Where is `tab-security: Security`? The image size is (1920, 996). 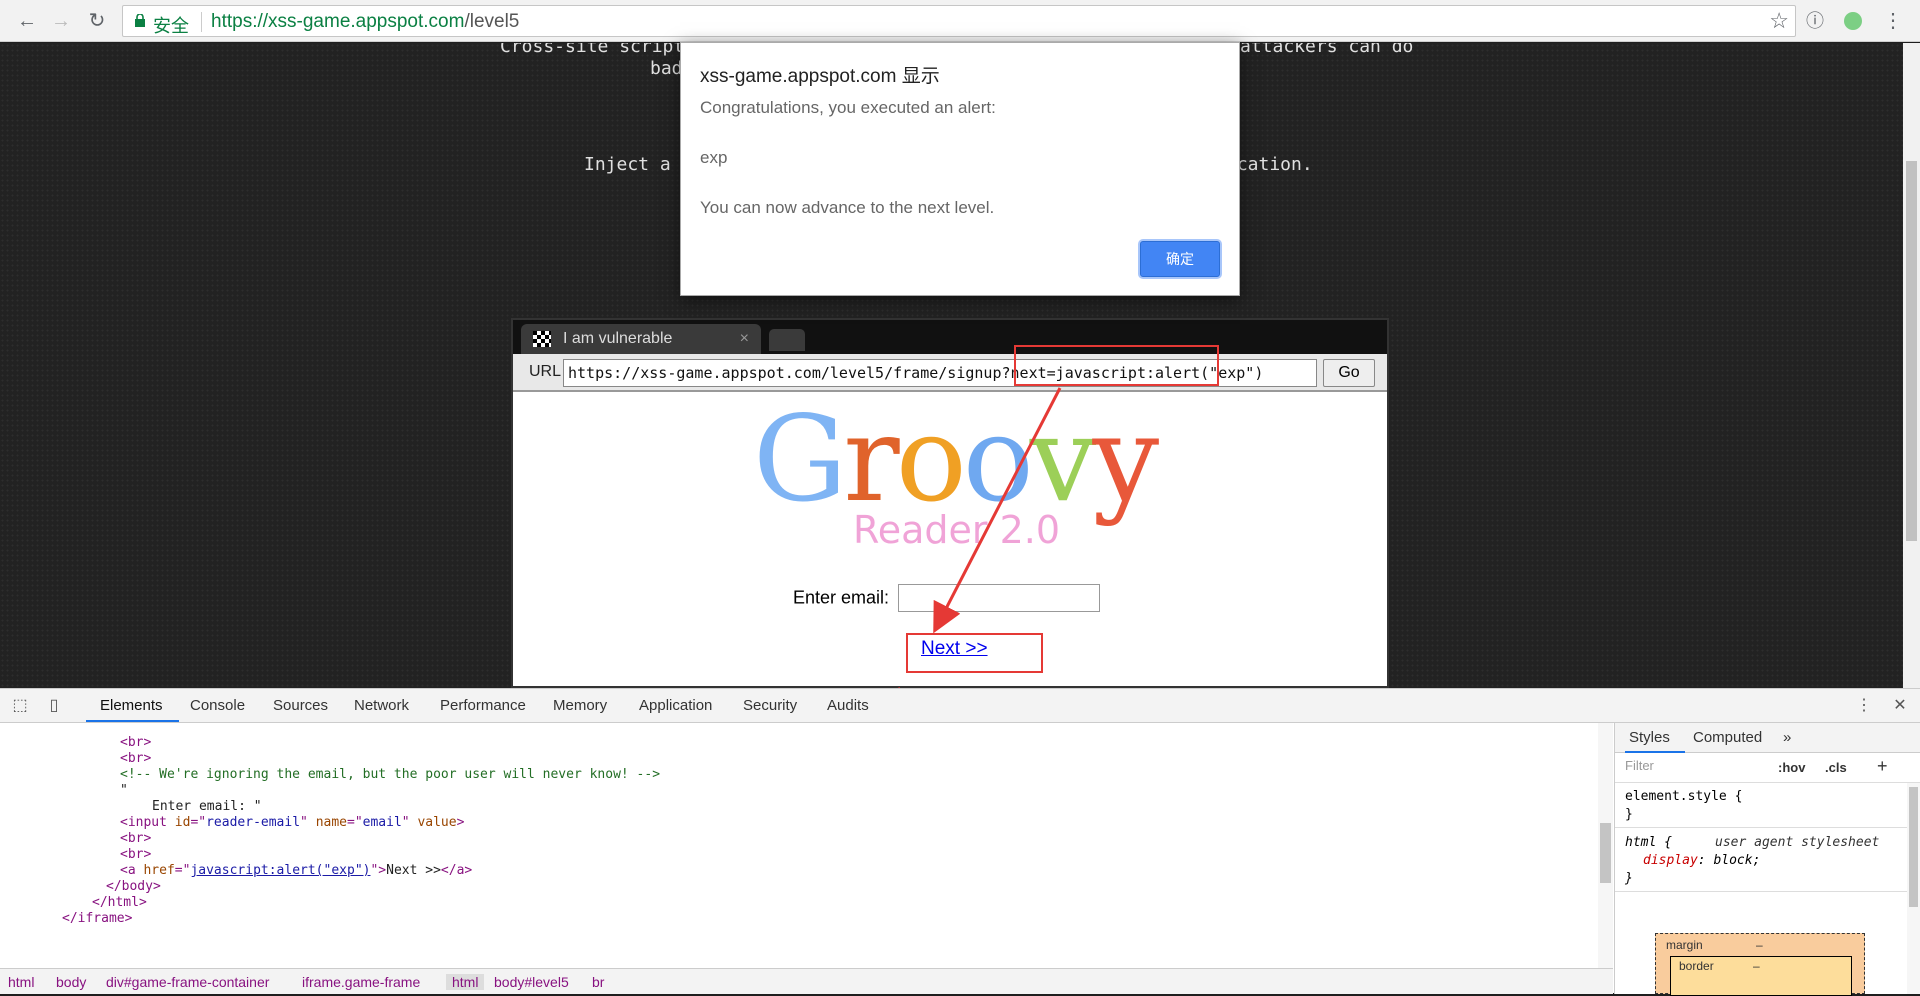 tab-security: Security is located at coordinates (770, 705).